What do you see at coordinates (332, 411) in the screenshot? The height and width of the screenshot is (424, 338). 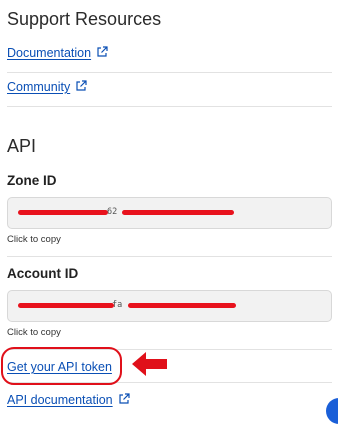 I see `chat-bubble-button` at bounding box center [332, 411].